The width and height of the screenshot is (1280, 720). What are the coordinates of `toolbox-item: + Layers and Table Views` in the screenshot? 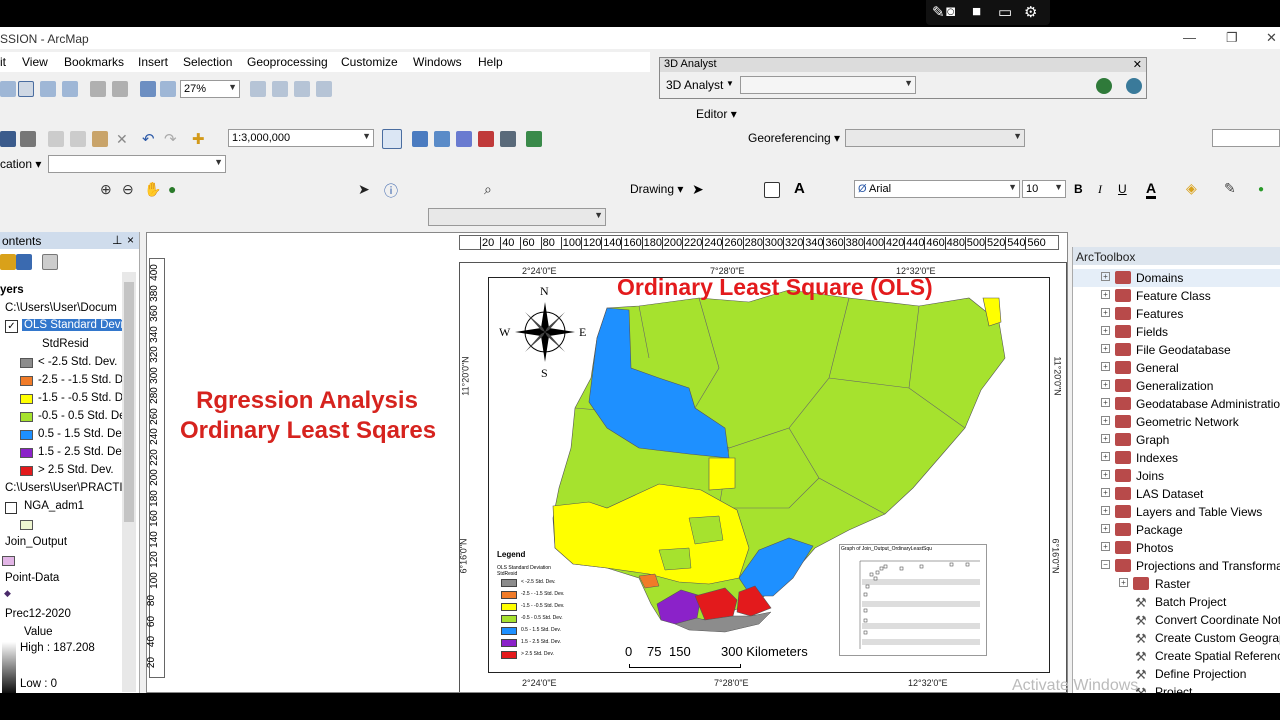 It's located at (1176, 512).